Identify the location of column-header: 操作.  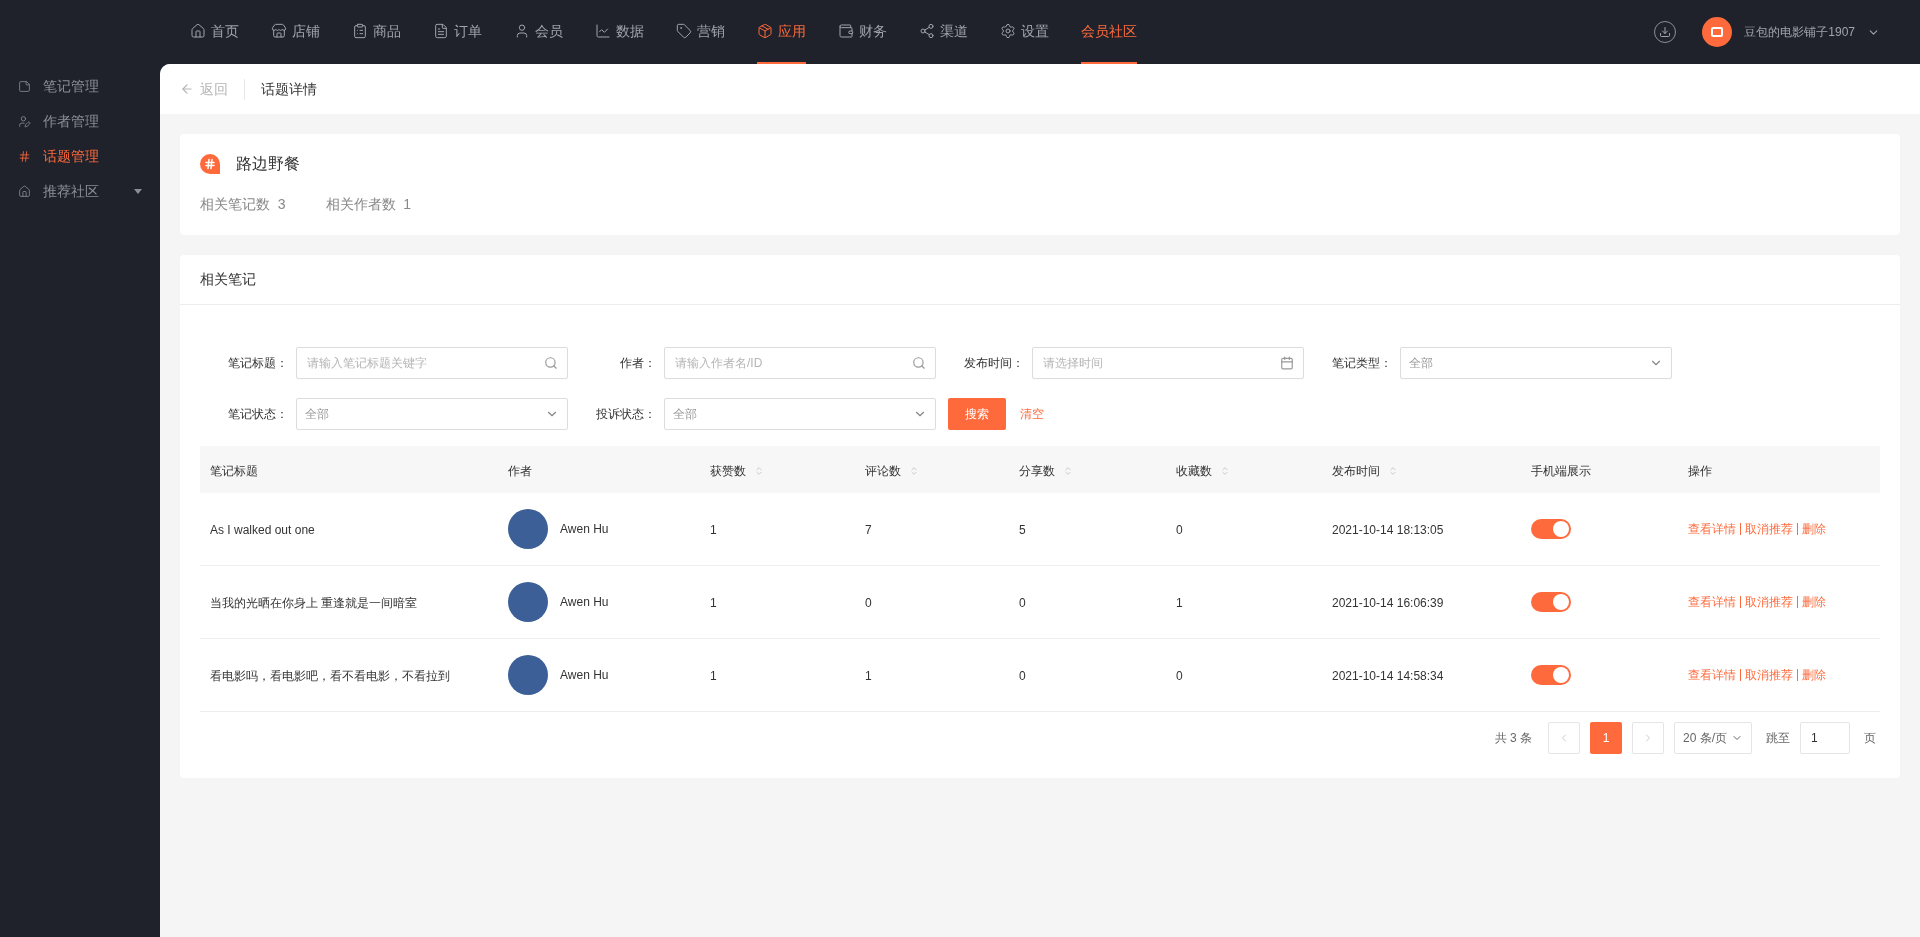
(1700, 471).